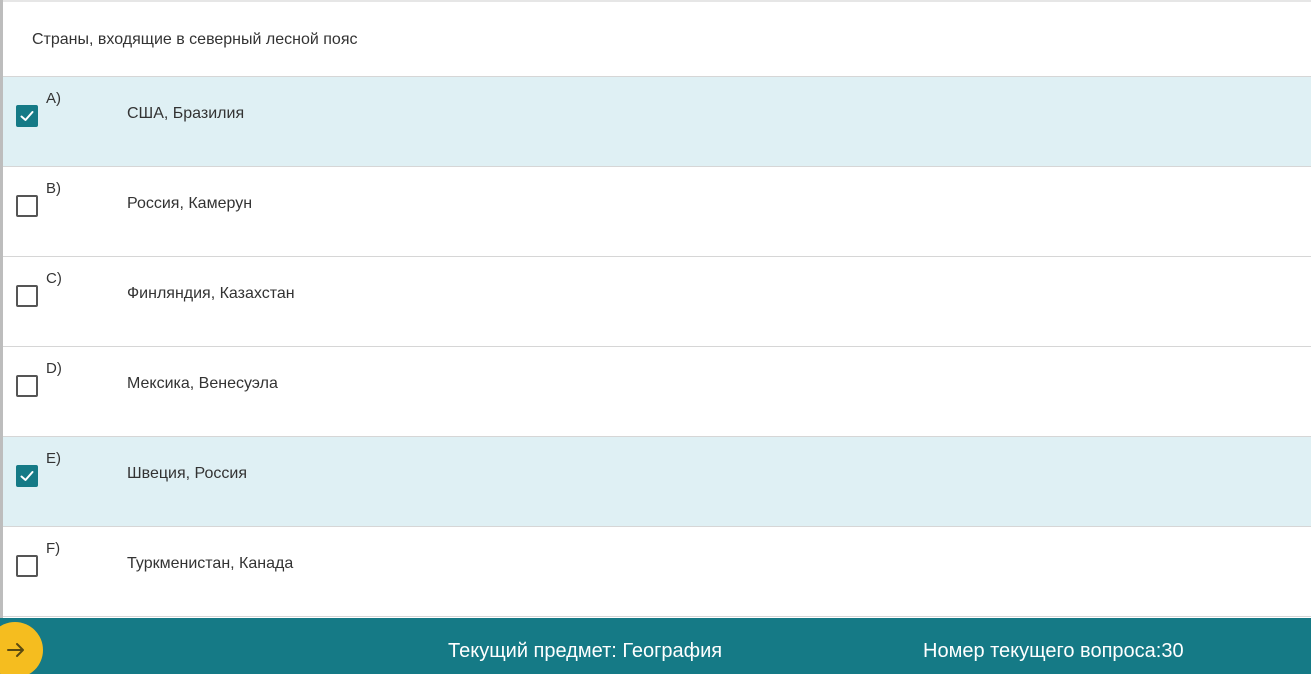  What do you see at coordinates (53, 458) in the screenshot?
I see `answer-letter: E)` at bounding box center [53, 458].